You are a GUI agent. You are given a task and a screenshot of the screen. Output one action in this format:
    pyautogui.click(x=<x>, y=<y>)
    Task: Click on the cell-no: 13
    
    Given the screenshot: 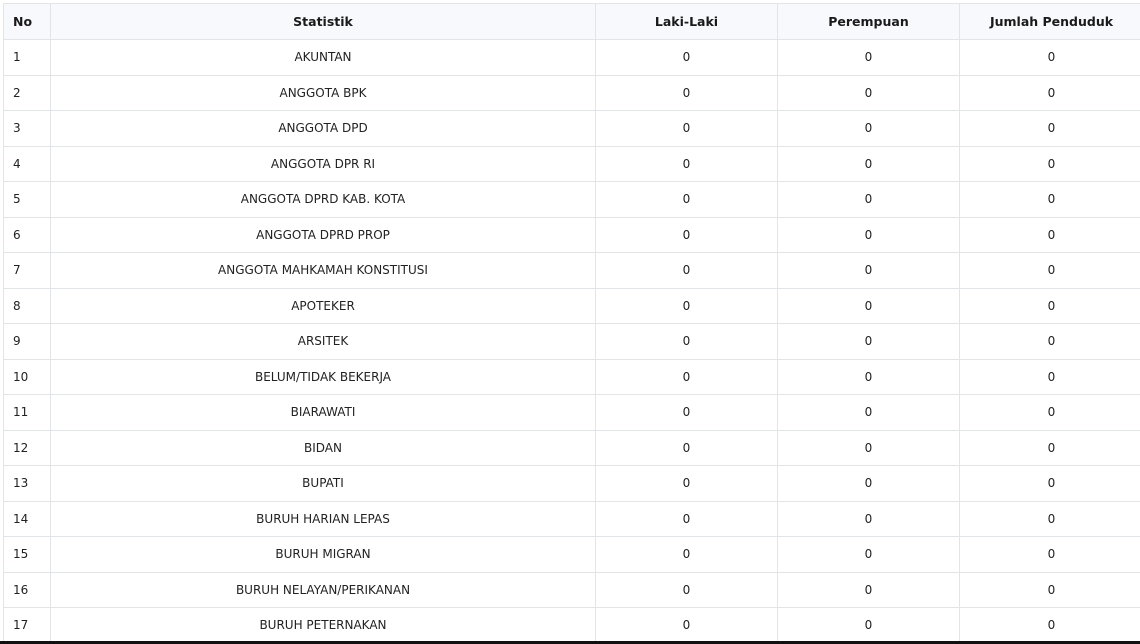 What is the action you would take?
    pyautogui.click(x=27, y=483)
    